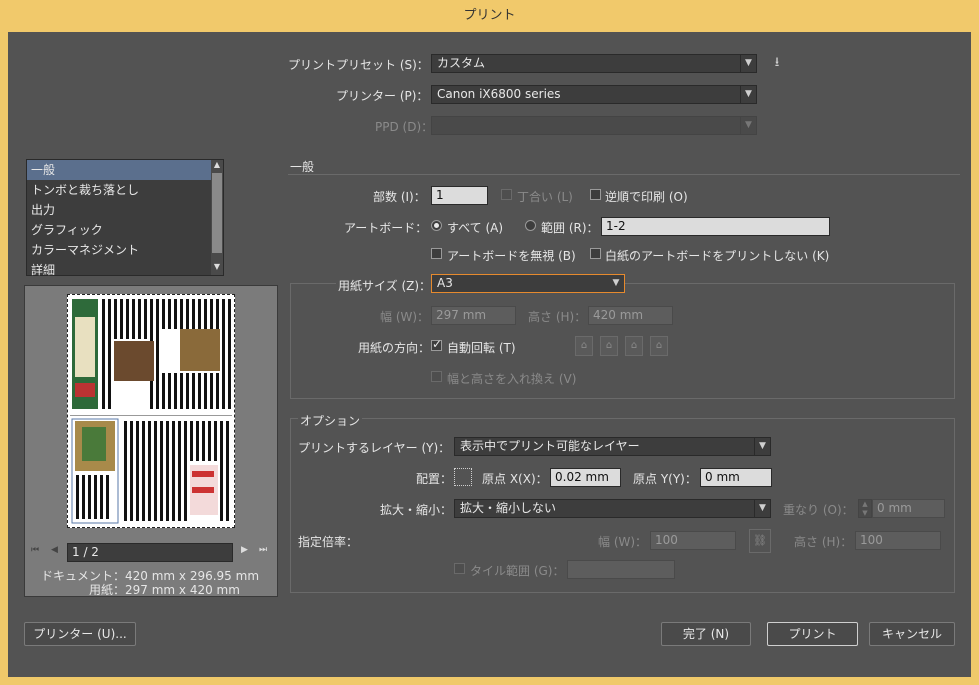  I want to click on auto-rotate-label: 自動回転 (T), so click(481, 348).